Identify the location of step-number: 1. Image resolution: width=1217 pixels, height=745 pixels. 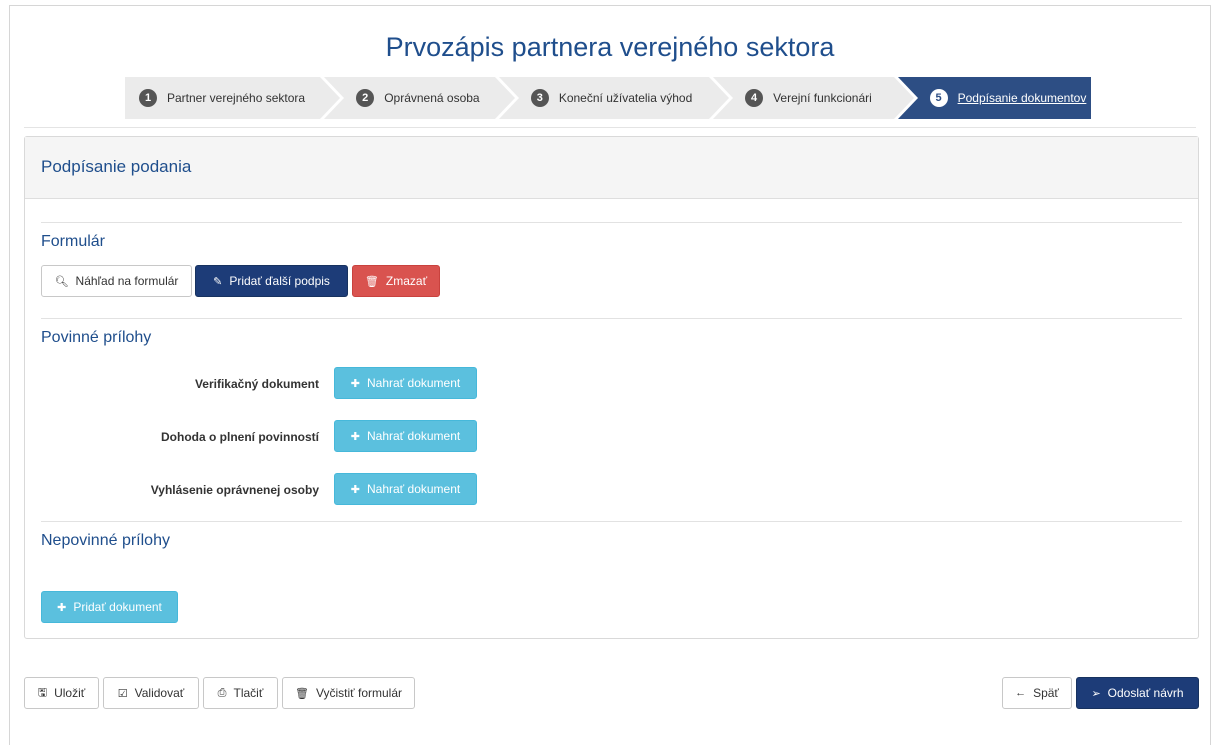
(148, 98).